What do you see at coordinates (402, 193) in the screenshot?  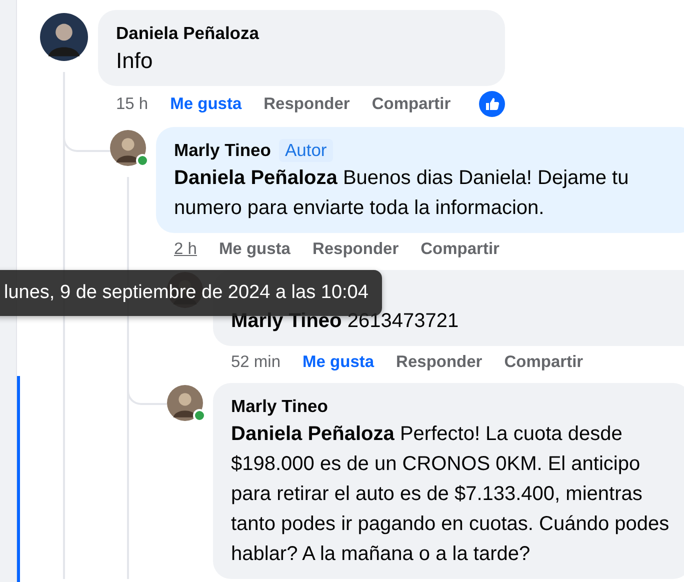 I see `comment-text: Daniela Peñaloza Buenos dias Daniela! Dejame tu numero para enviarte toda la informacion.` at bounding box center [402, 193].